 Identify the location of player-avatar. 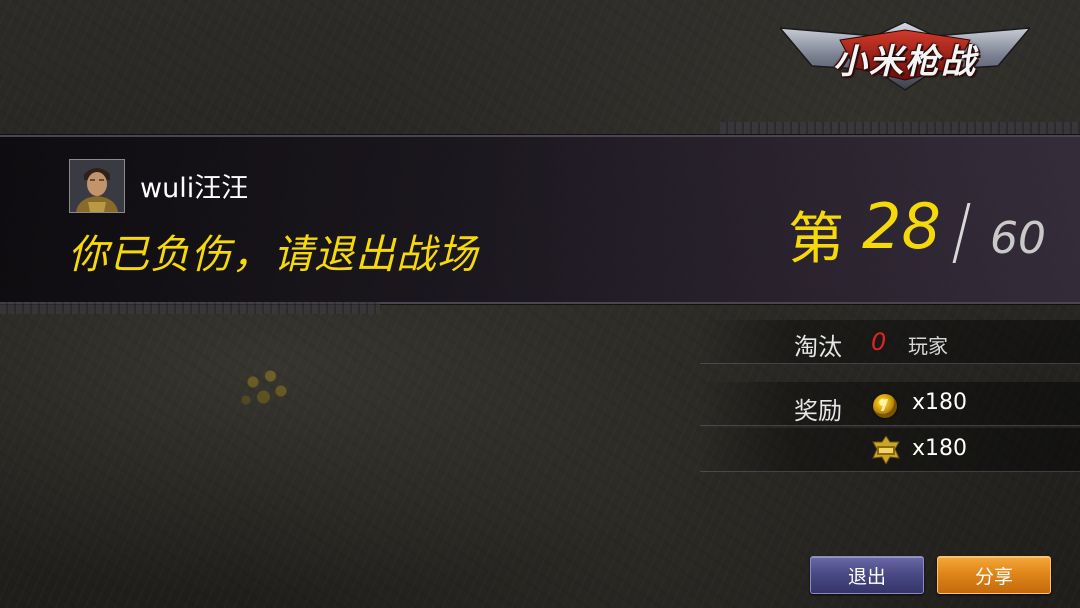
(97, 186).